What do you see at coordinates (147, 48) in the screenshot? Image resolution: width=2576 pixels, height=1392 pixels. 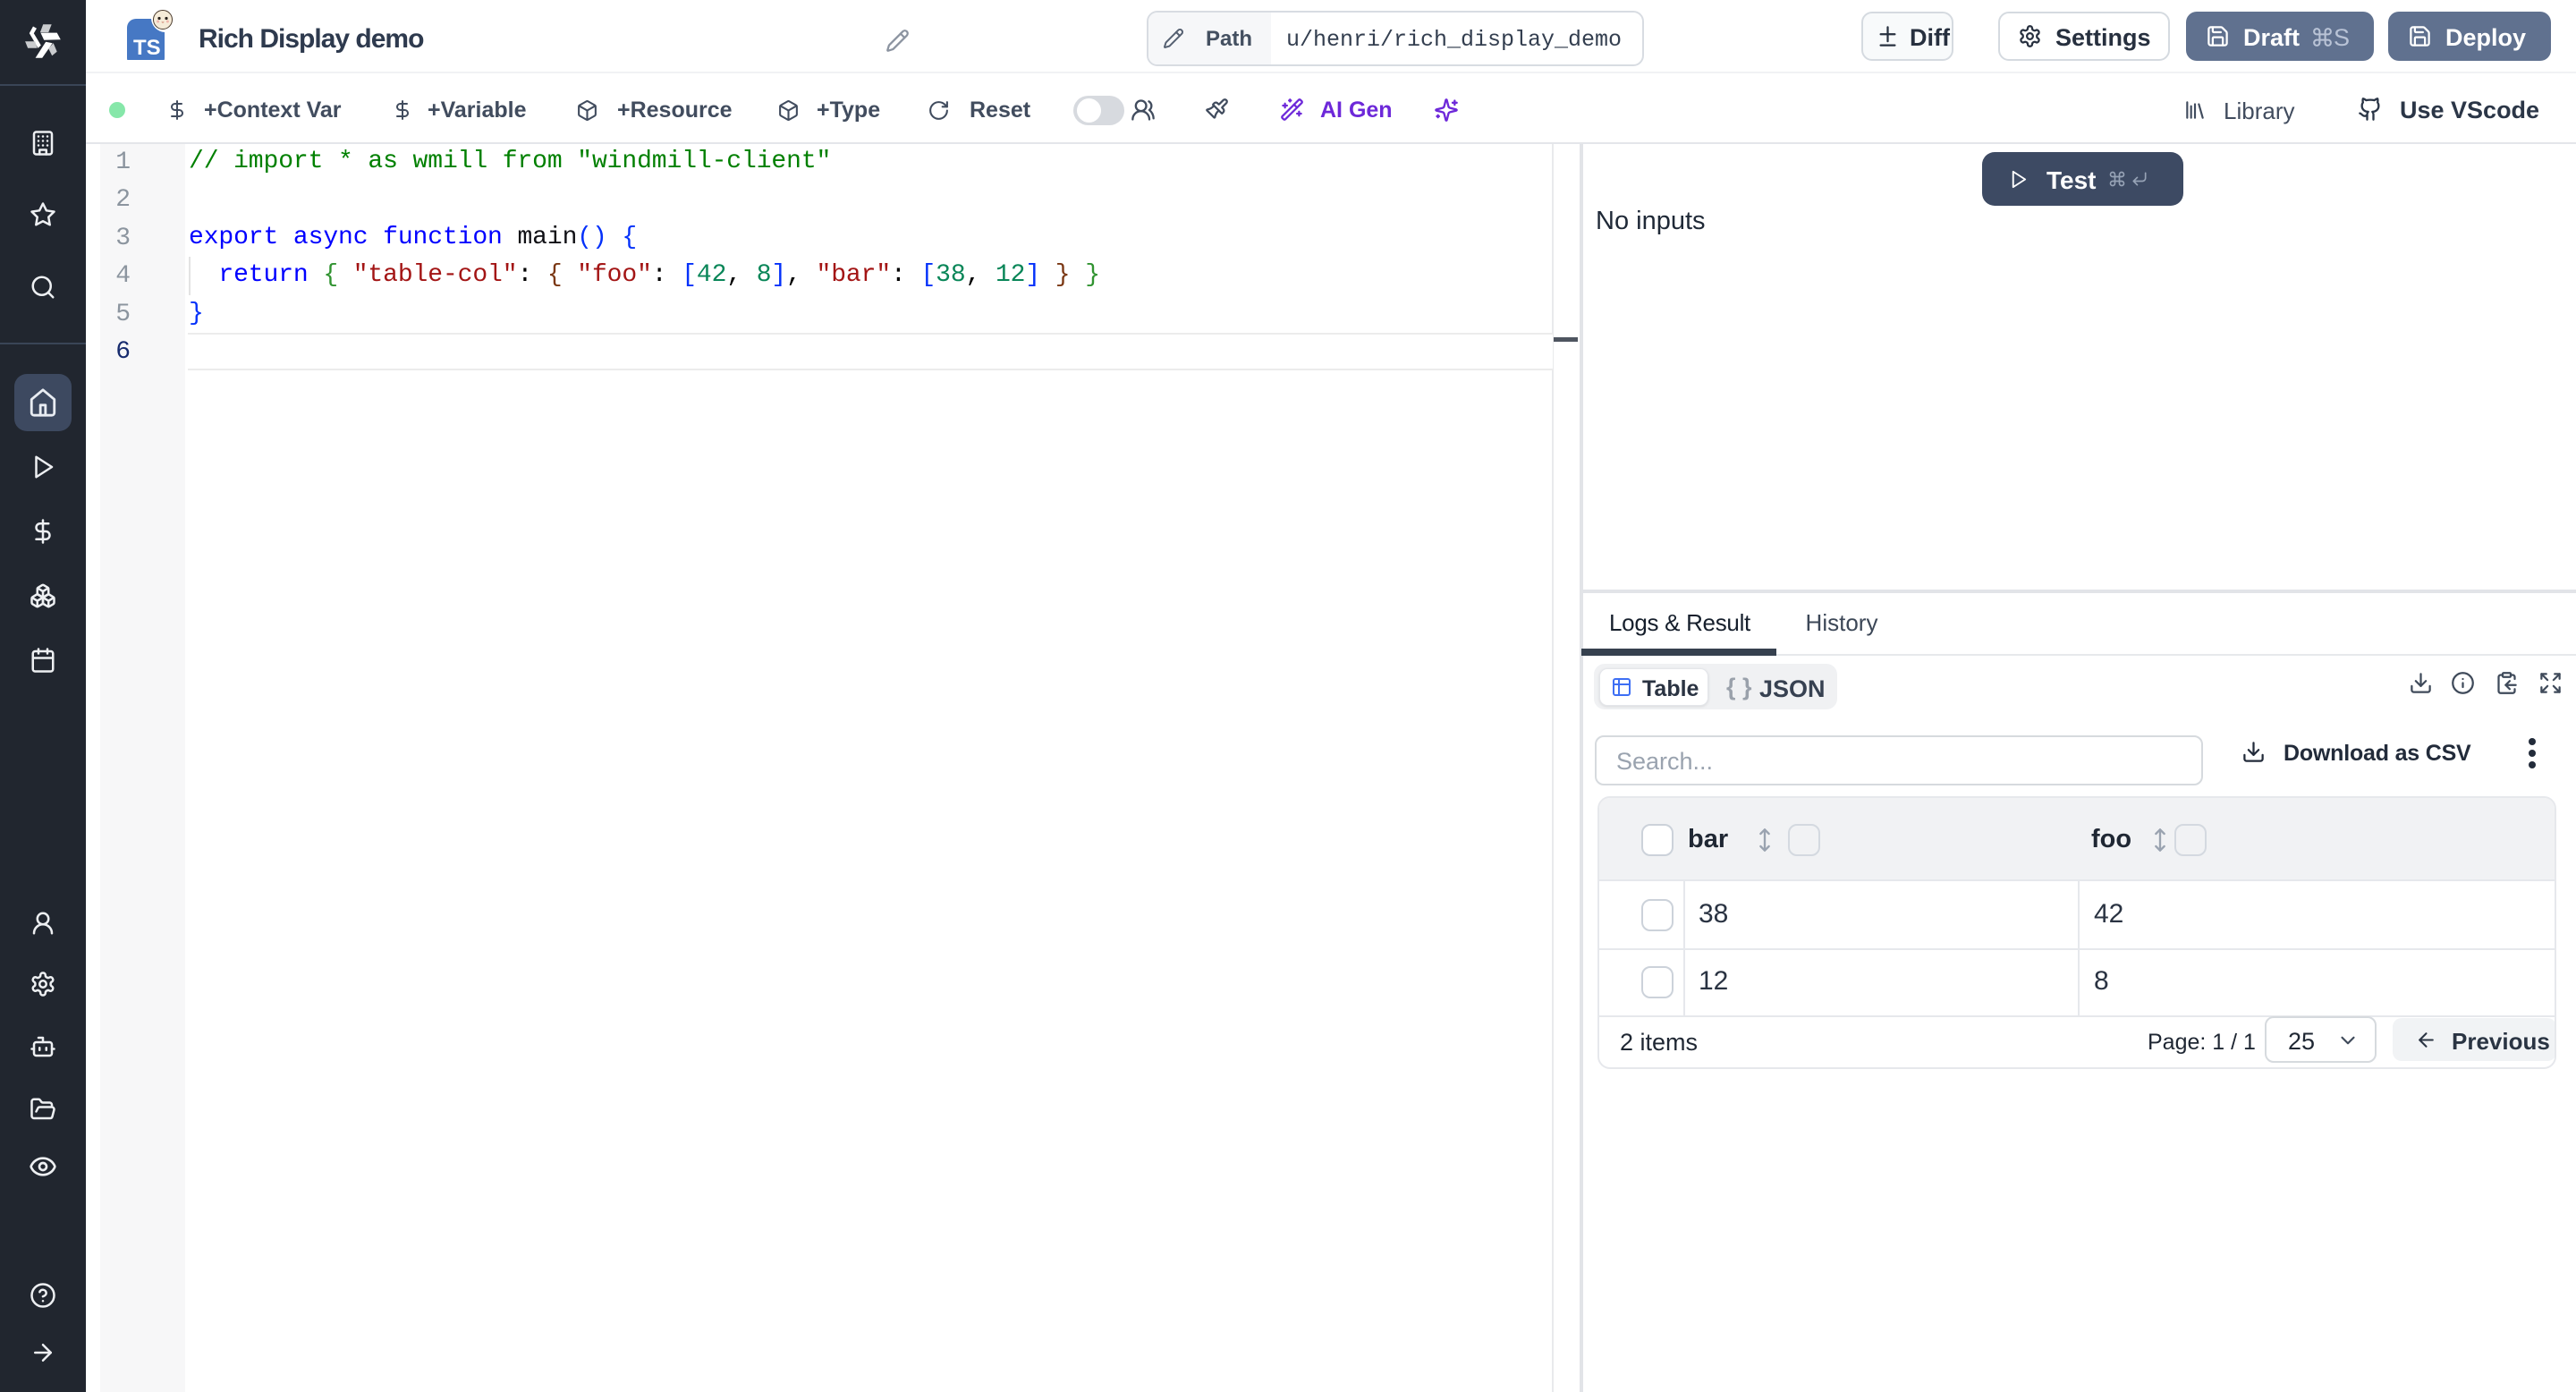 I see `svg-text: TS` at bounding box center [147, 48].